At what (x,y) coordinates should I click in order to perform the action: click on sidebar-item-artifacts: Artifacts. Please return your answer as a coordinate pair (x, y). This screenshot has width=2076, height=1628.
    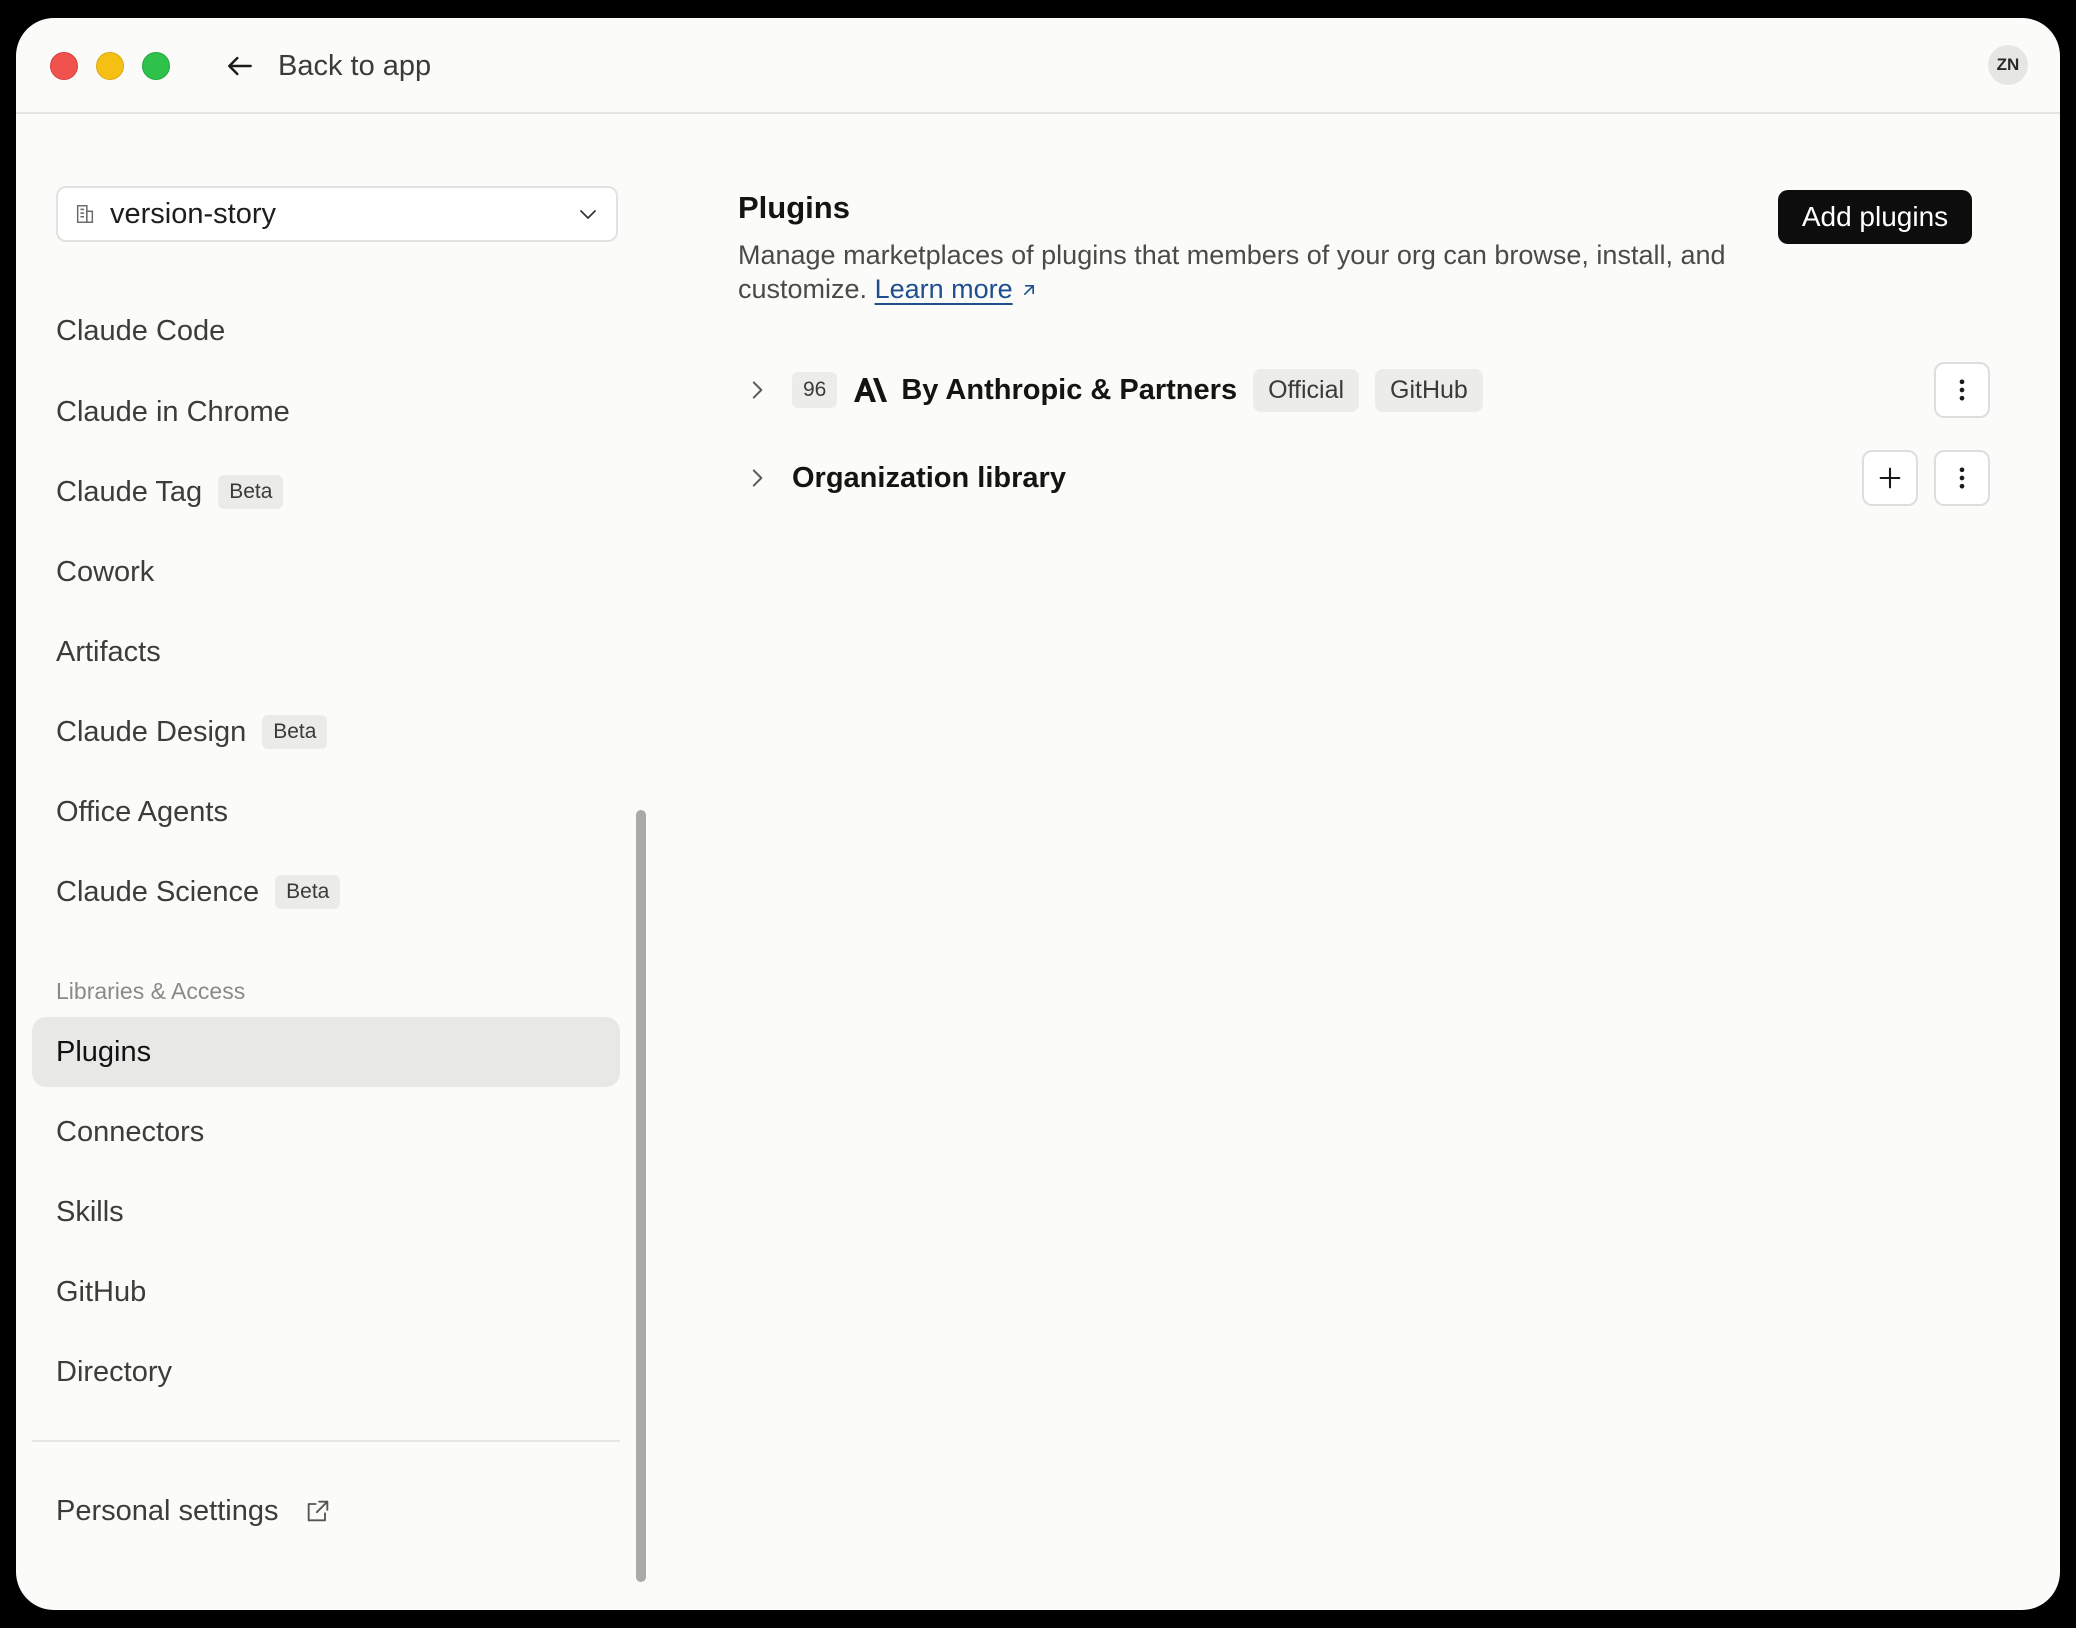
    Looking at the image, I should click on (326, 652).